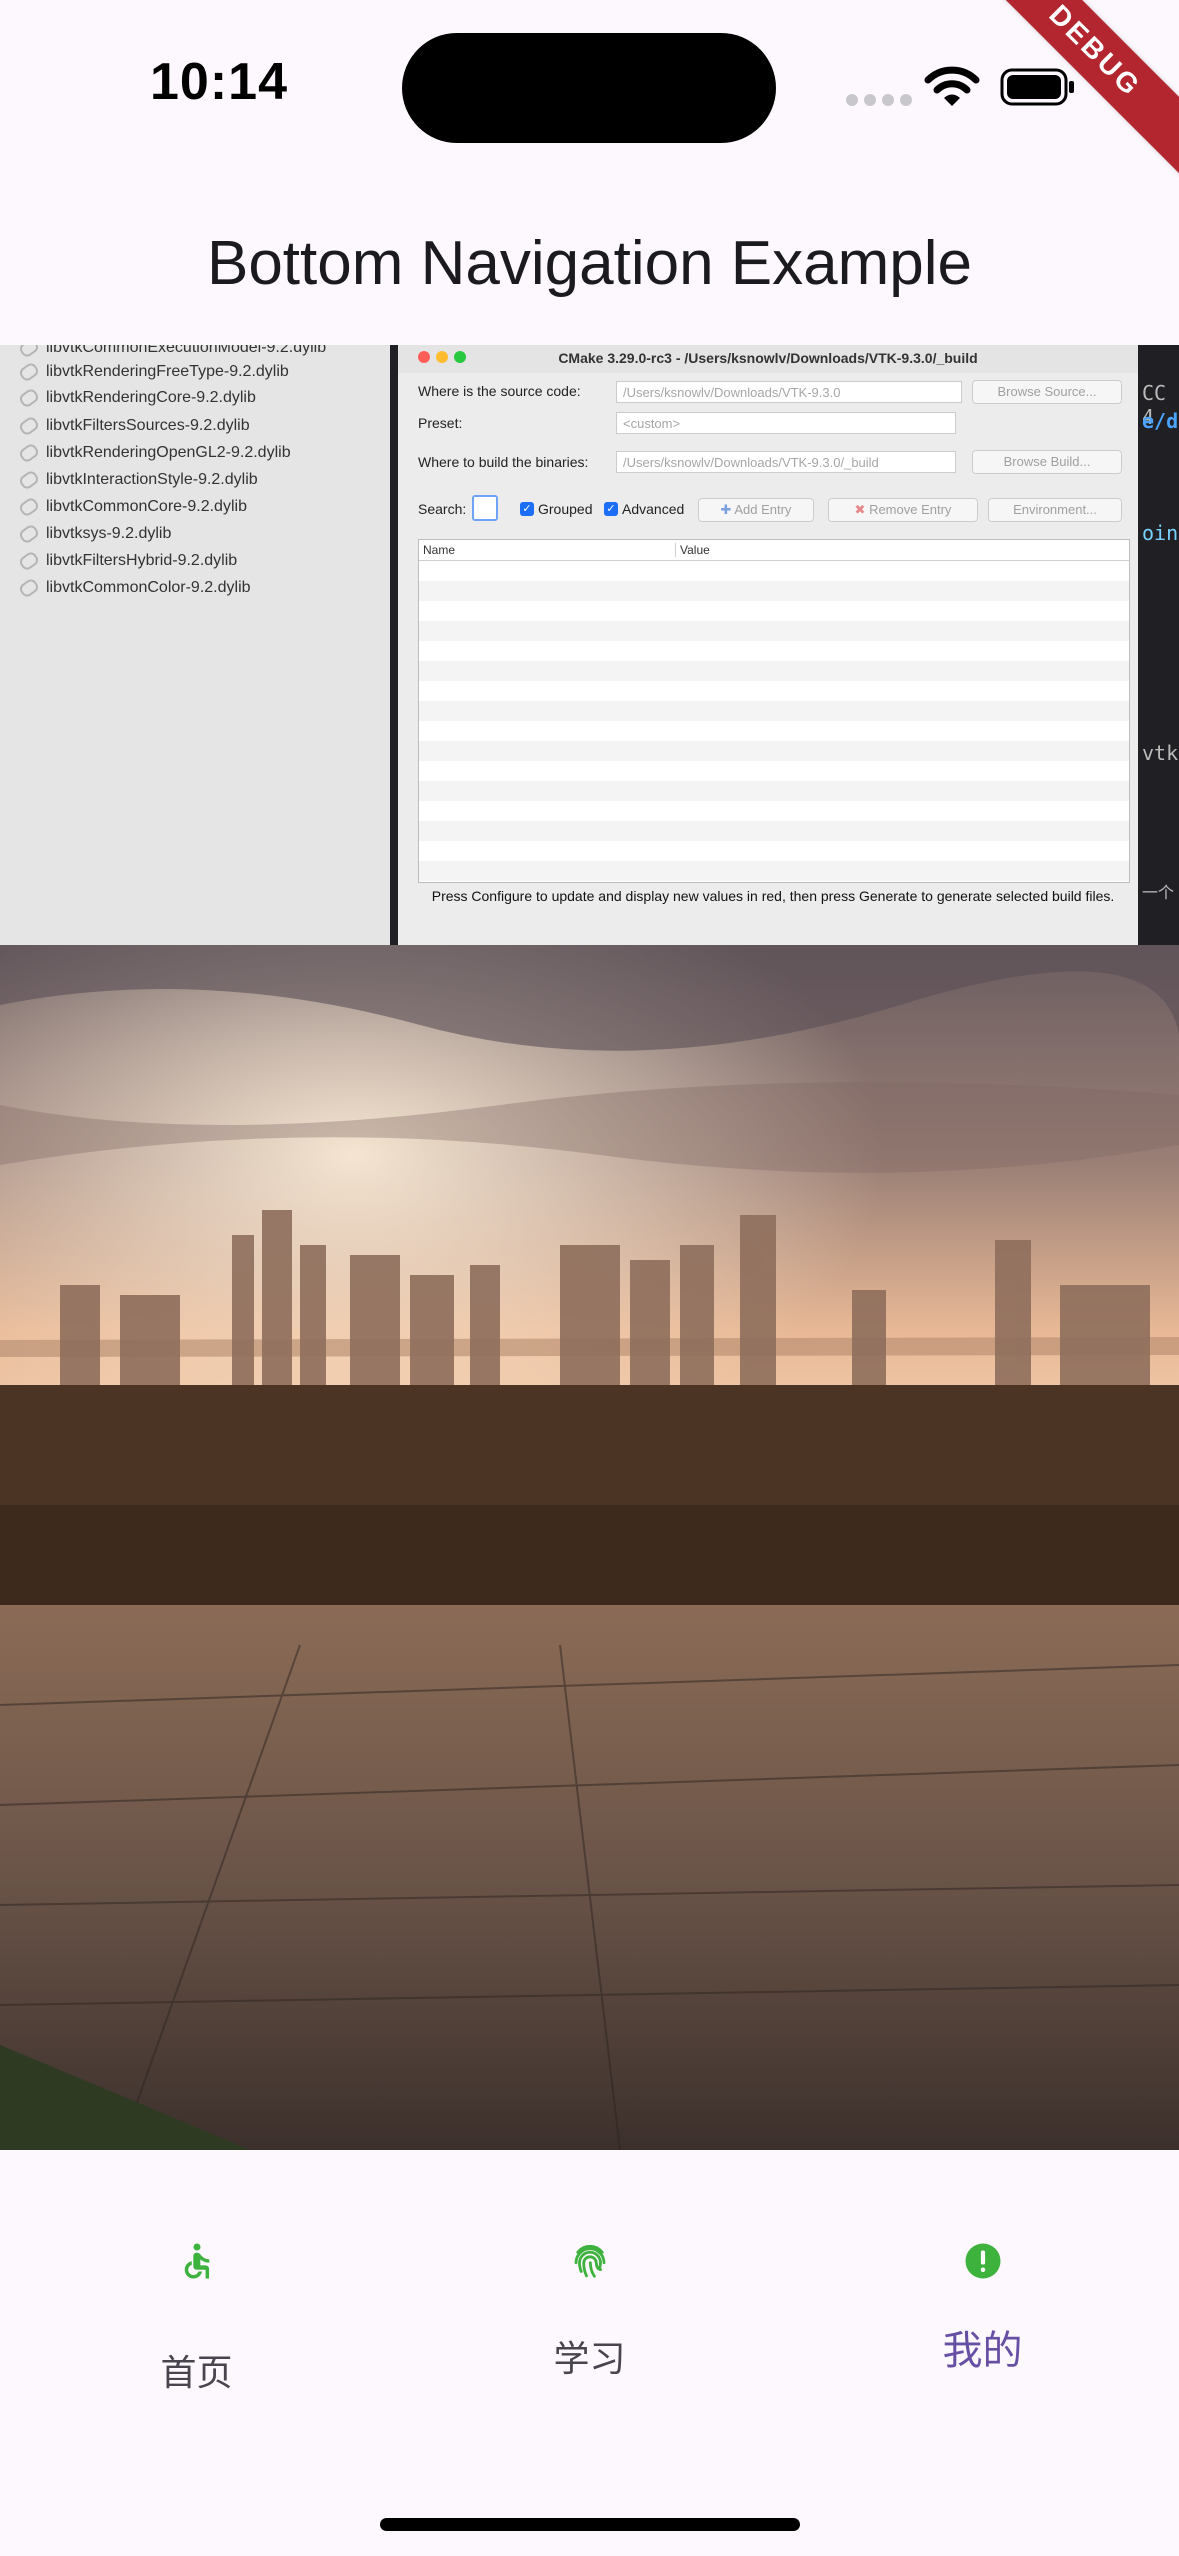 This screenshot has height=2556, width=1179. What do you see at coordinates (442, 357) in the screenshot?
I see `minimize-icon` at bounding box center [442, 357].